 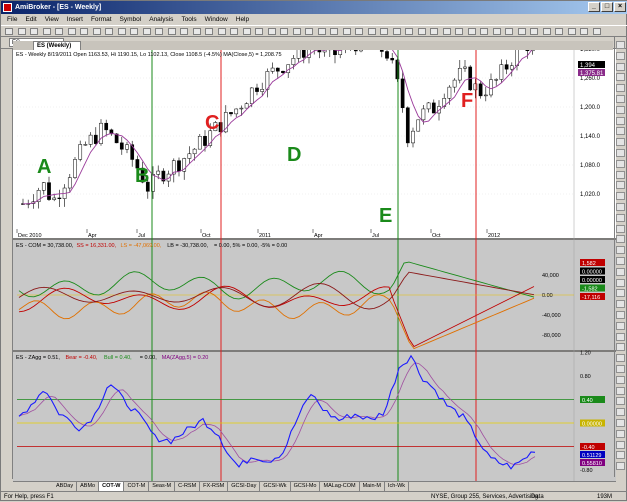 I want to click on menu-insert: Insert, so click(x=75, y=19).